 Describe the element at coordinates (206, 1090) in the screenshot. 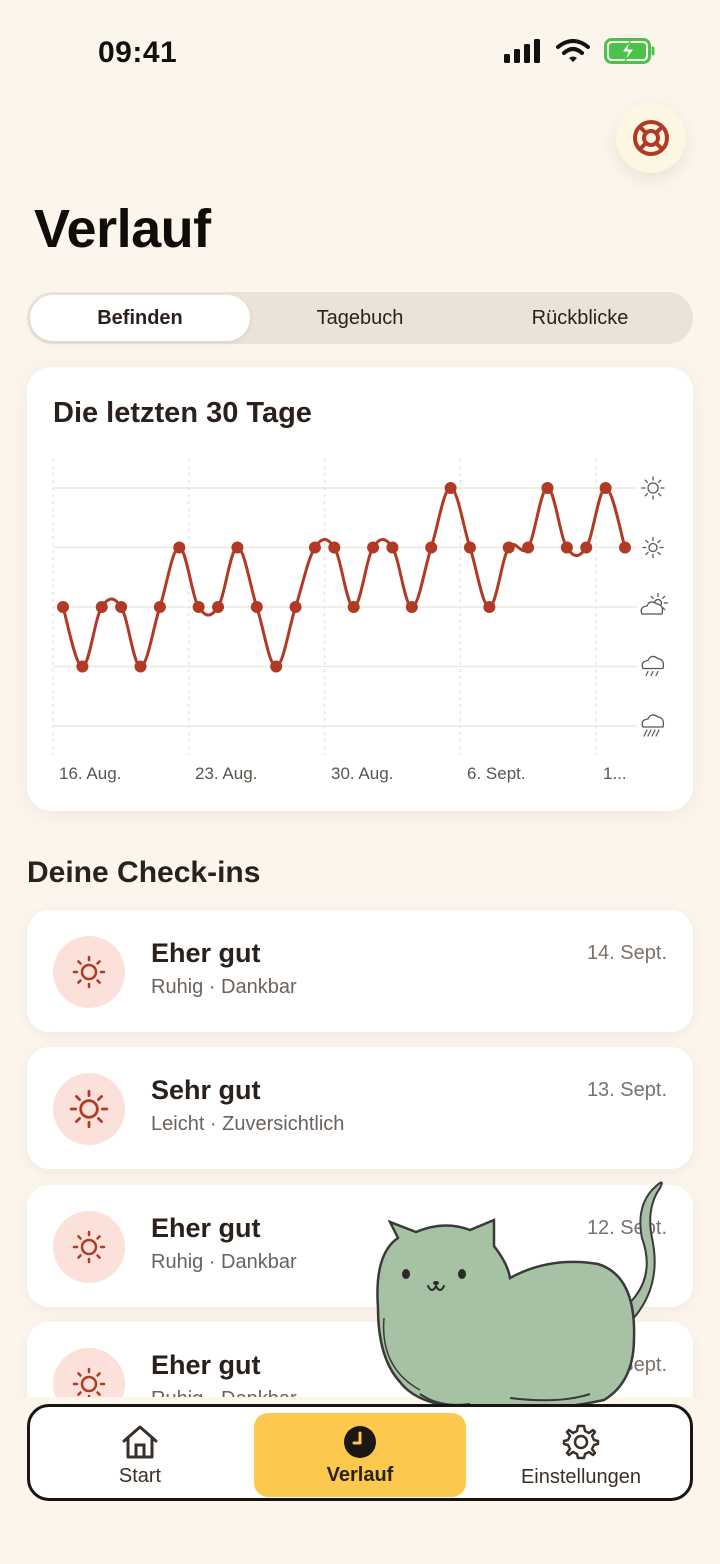

I see `checkin-title: Sehr gut` at that location.